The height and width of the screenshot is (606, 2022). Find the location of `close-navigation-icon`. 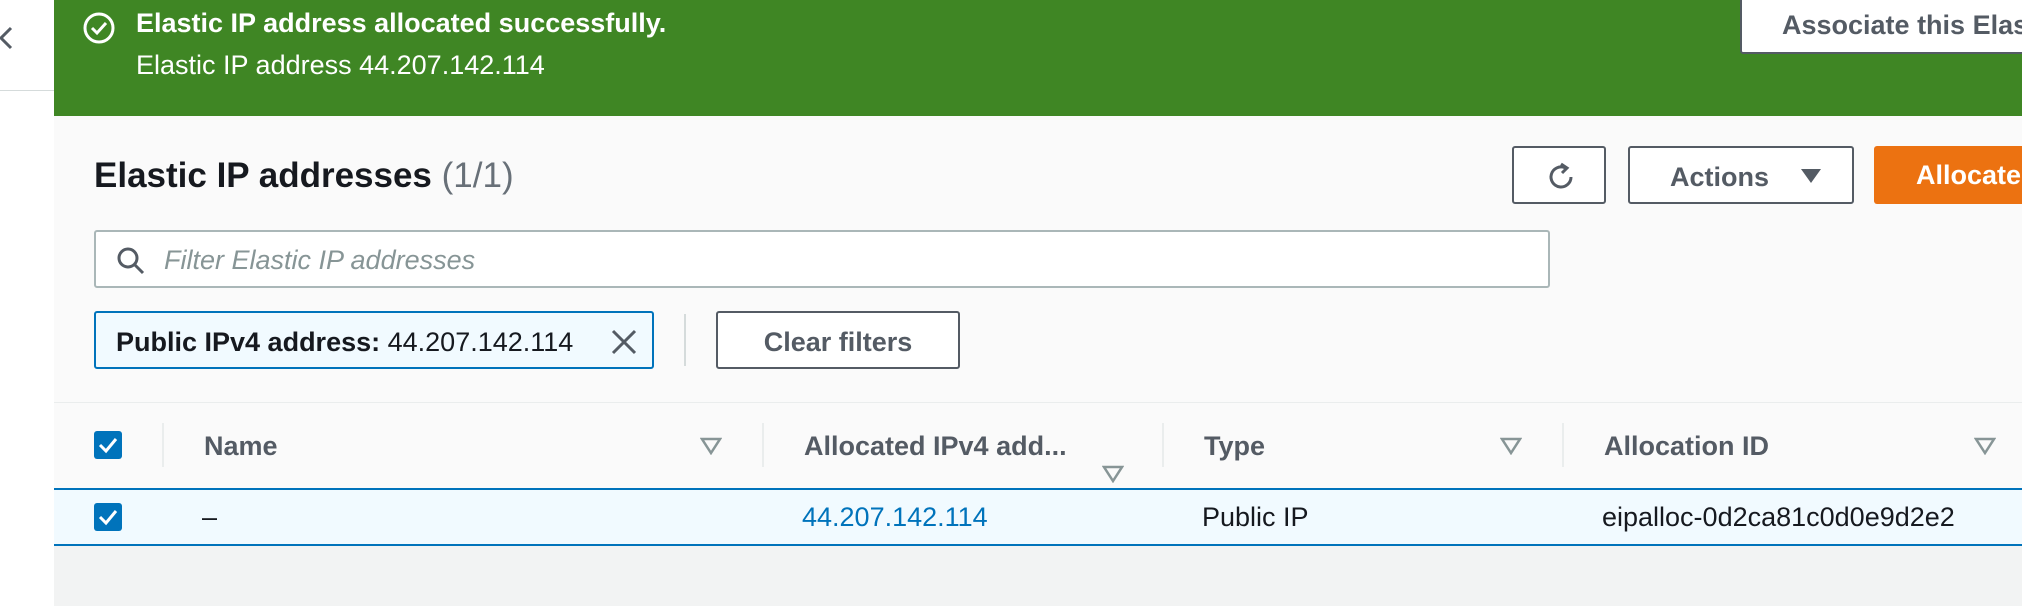

close-navigation-icon is located at coordinates (10, 38).